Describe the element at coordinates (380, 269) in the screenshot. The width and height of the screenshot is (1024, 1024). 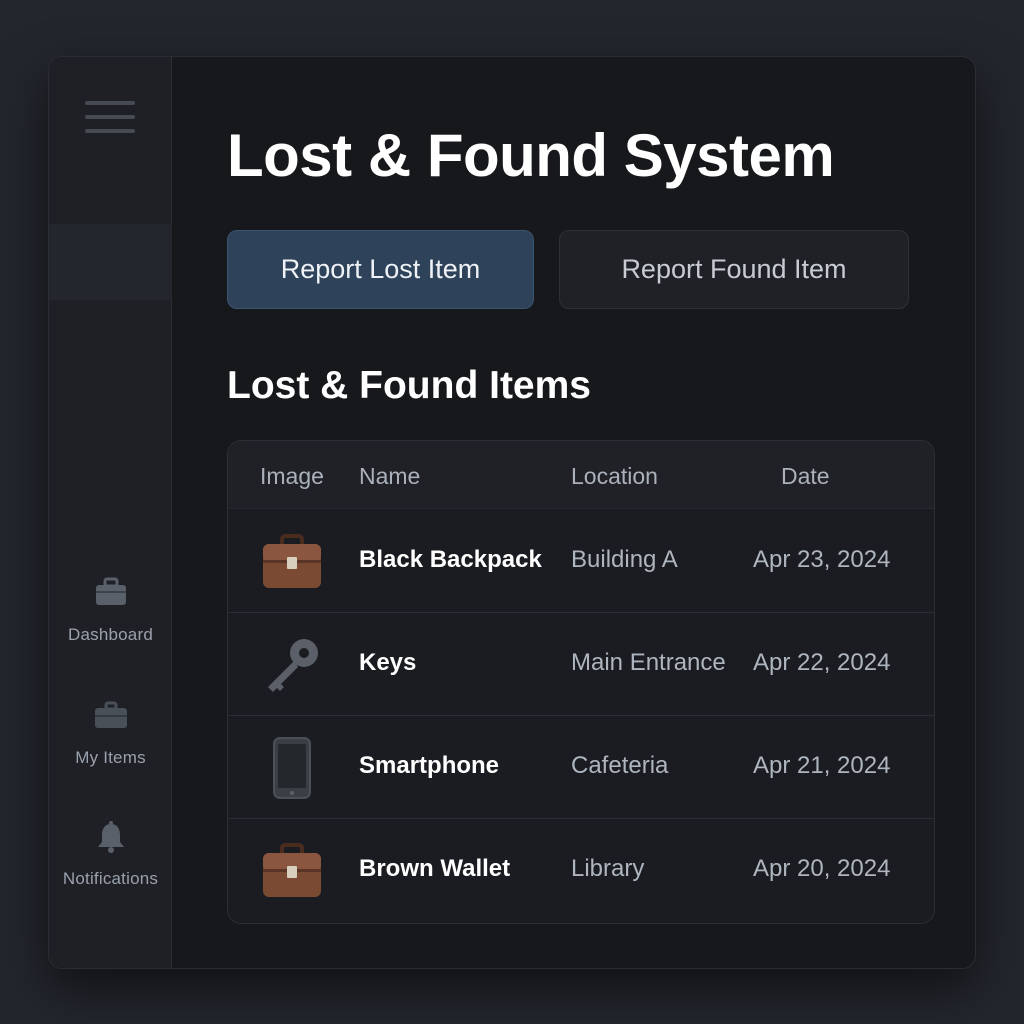
I see `report-lost-item-button: Report Lost Item` at that location.